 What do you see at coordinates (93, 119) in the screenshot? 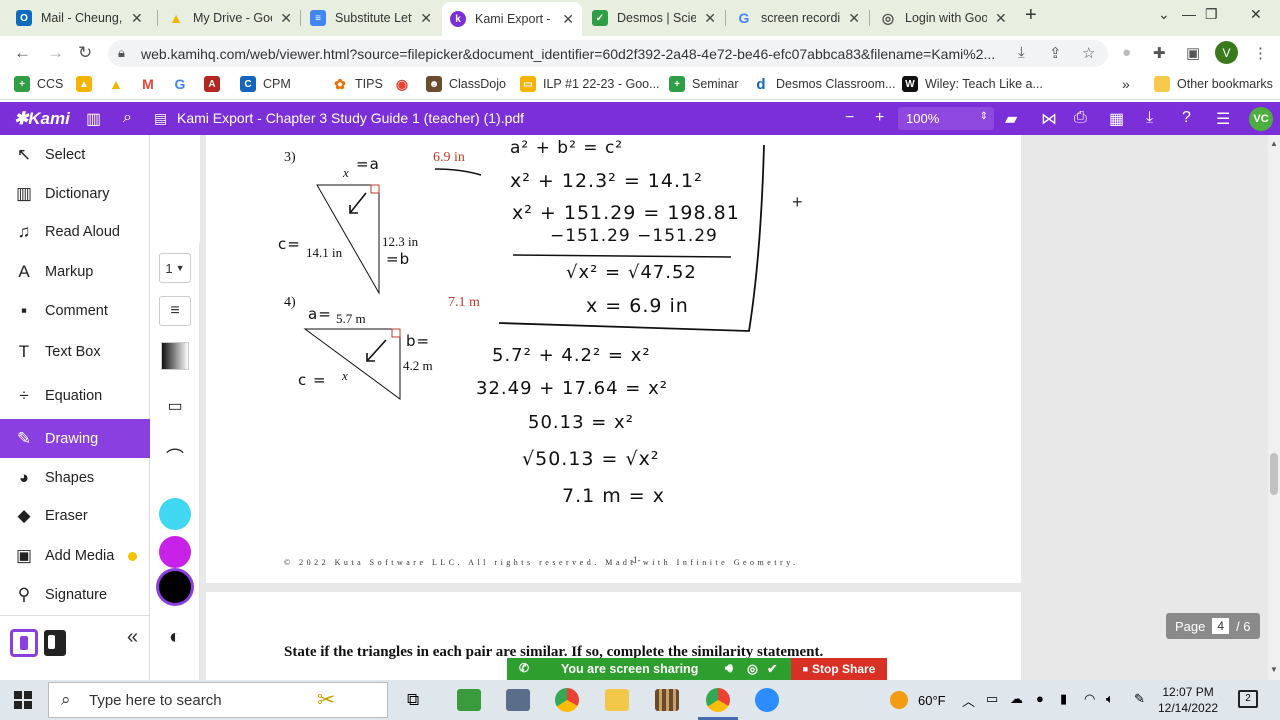
I see `sidebar-toggle-icon: ▥` at bounding box center [93, 119].